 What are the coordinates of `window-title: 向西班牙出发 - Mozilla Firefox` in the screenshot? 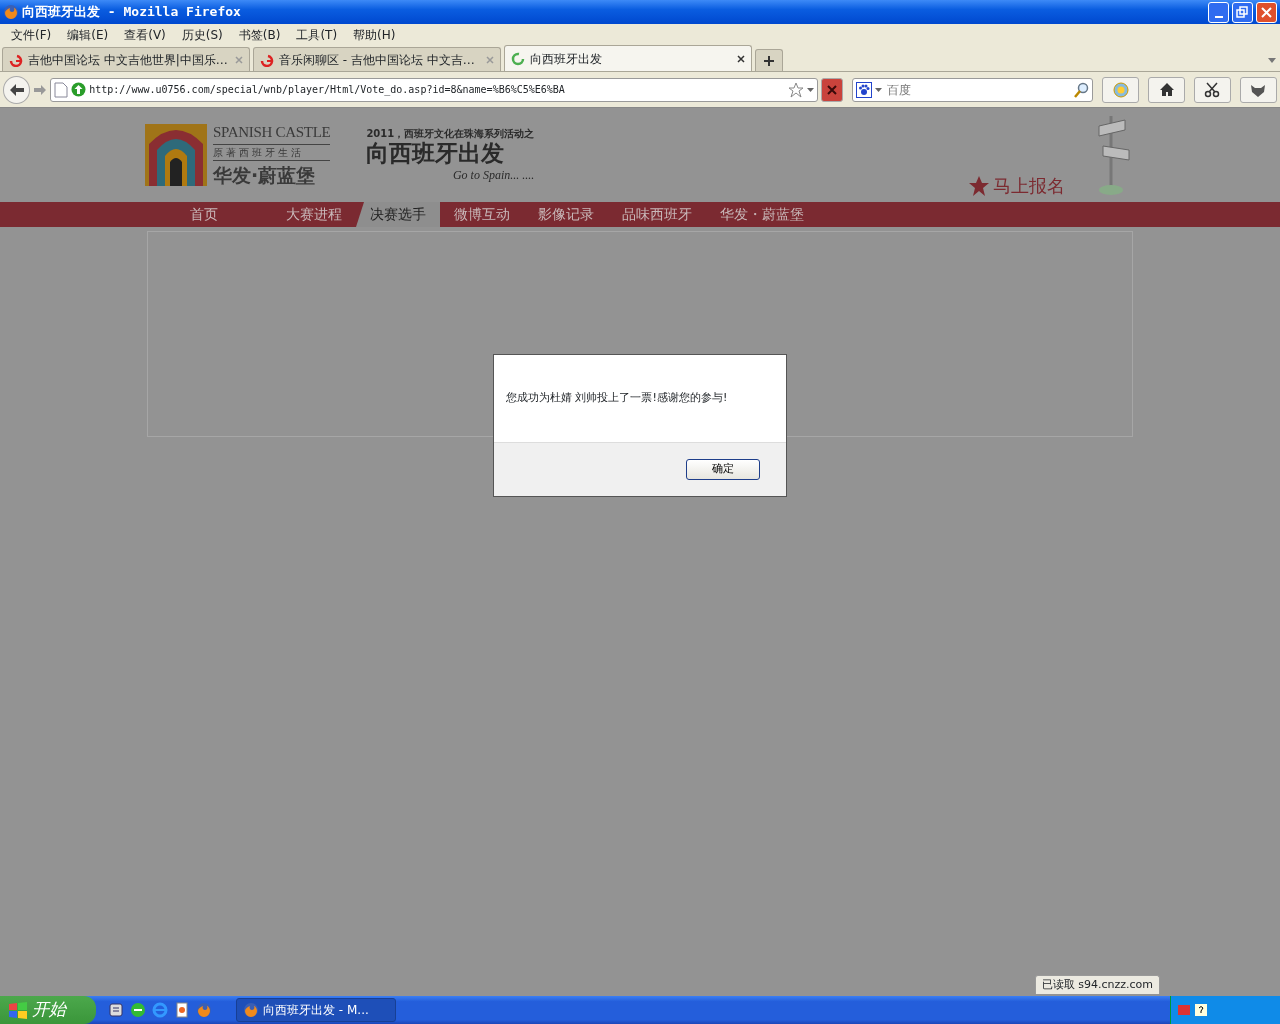 It's located at (132, 12).